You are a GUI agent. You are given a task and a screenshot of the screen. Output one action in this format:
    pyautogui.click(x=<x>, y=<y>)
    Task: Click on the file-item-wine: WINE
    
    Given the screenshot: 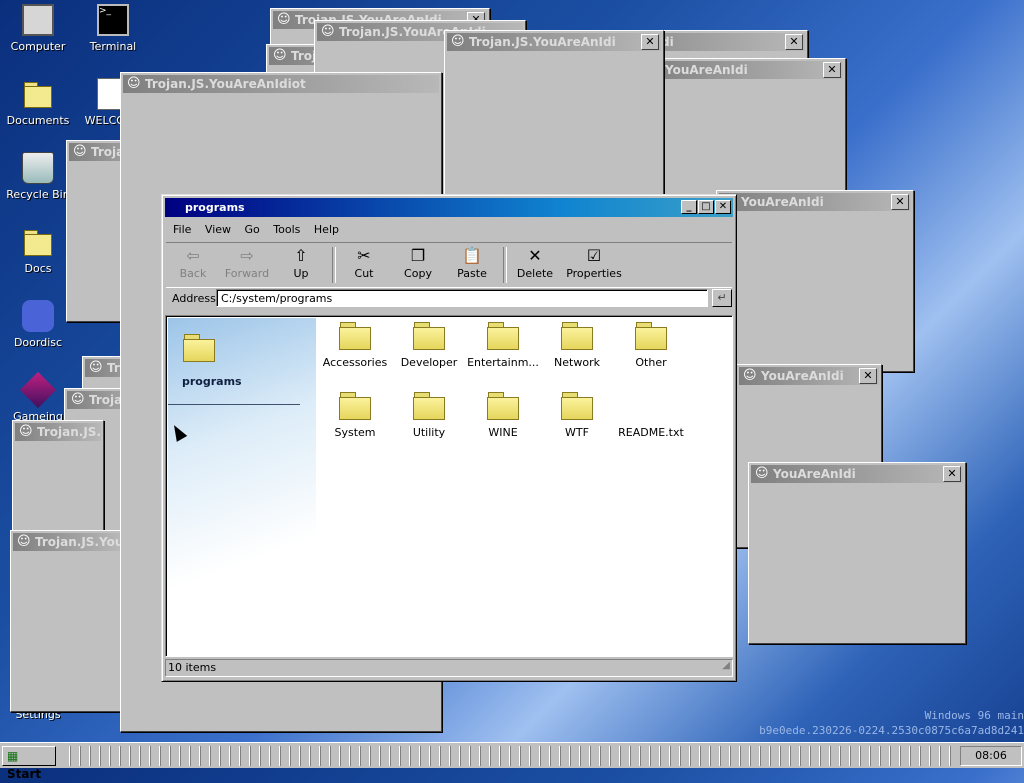 What is the action you would take?
    pyautogui.click(x=503, y=414)
    